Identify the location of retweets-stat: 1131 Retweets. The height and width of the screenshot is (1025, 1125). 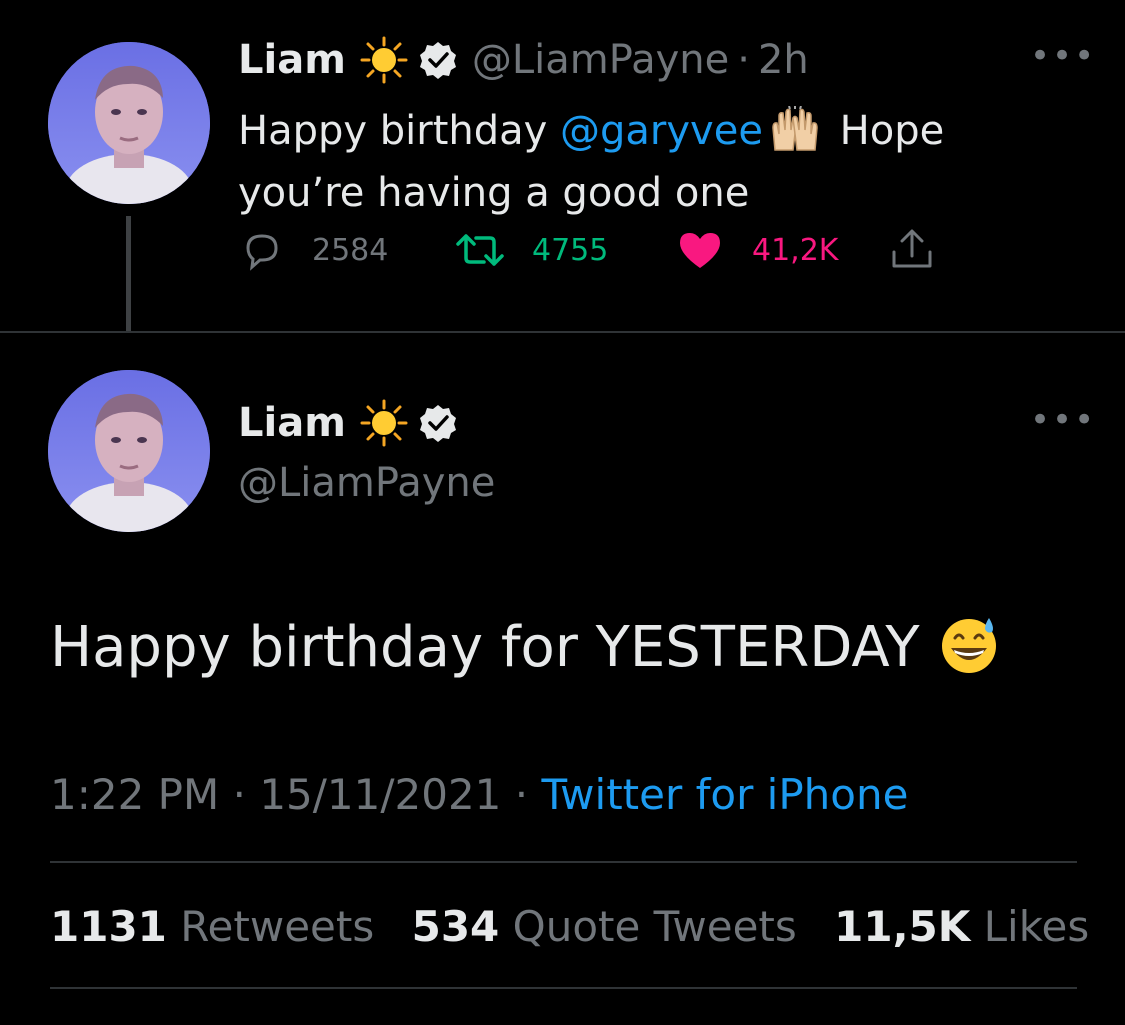
(224, 926).